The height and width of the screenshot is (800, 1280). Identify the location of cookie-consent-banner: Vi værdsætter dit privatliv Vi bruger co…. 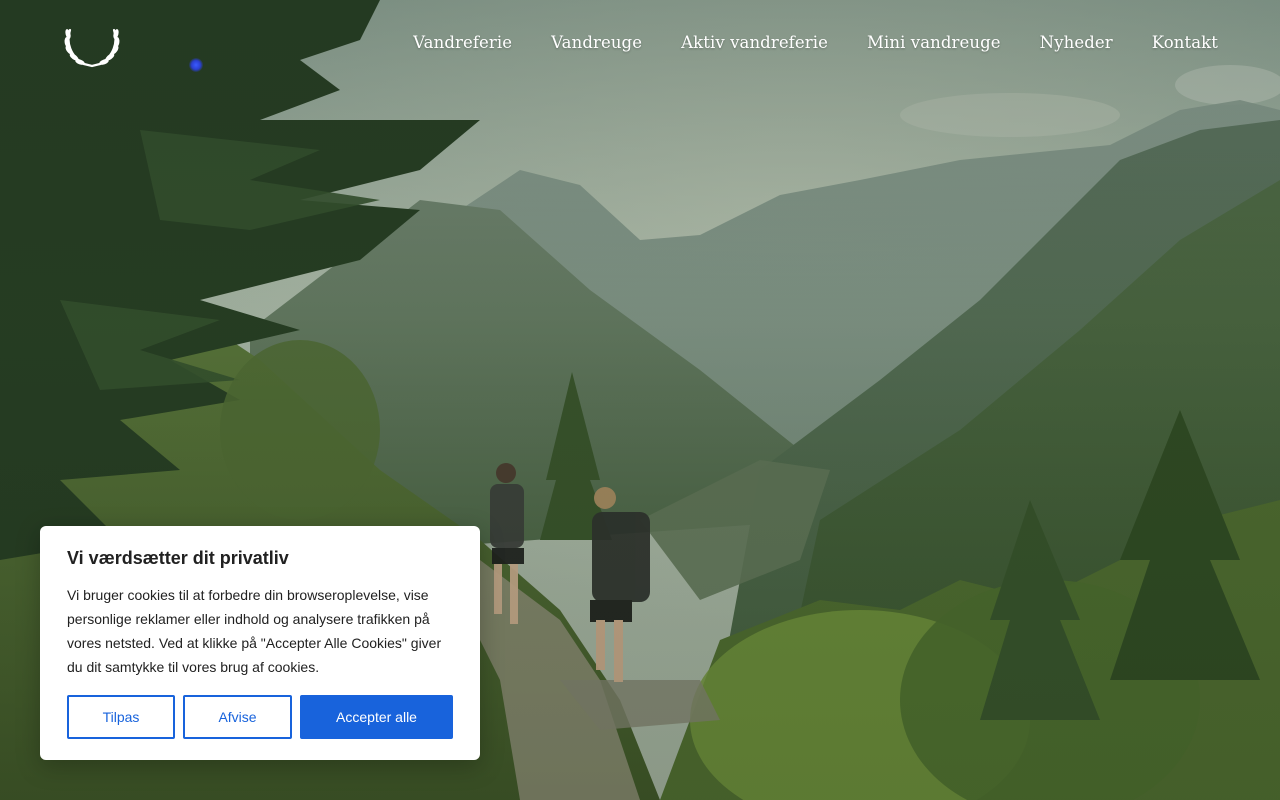
(260, 643).